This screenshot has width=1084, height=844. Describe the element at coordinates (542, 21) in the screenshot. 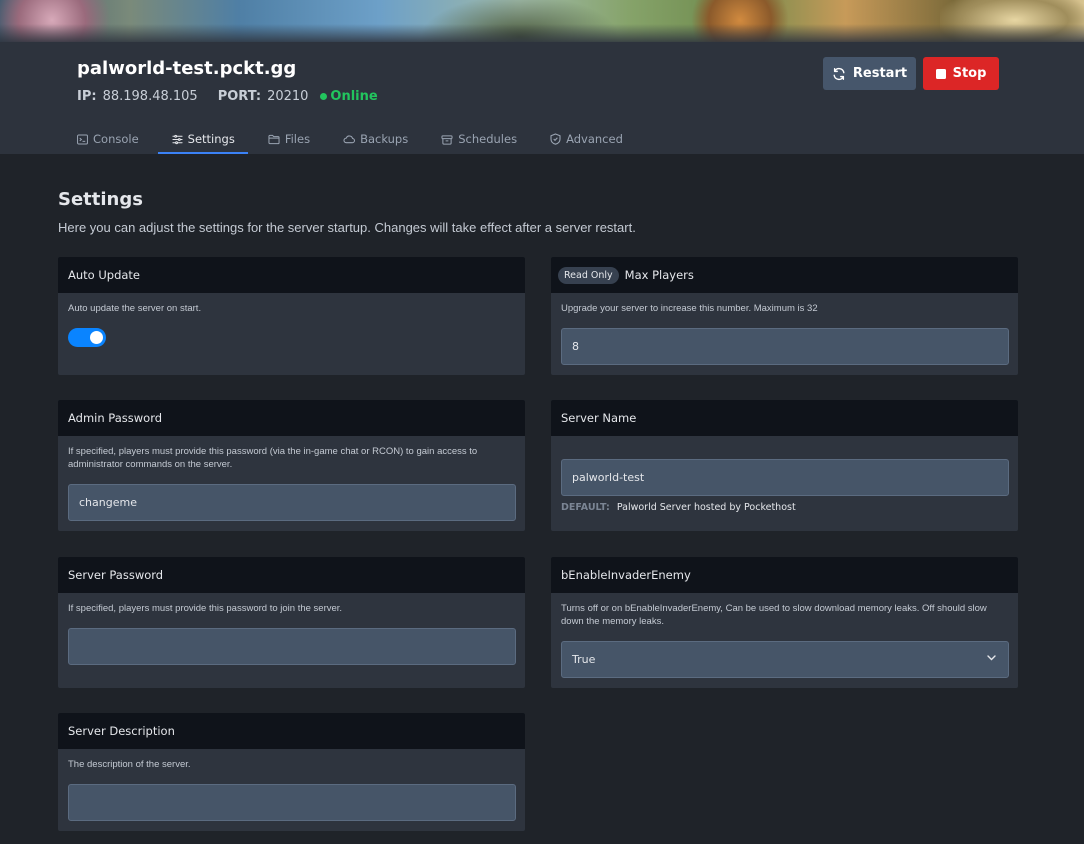

I see `hero-banner` at that location.